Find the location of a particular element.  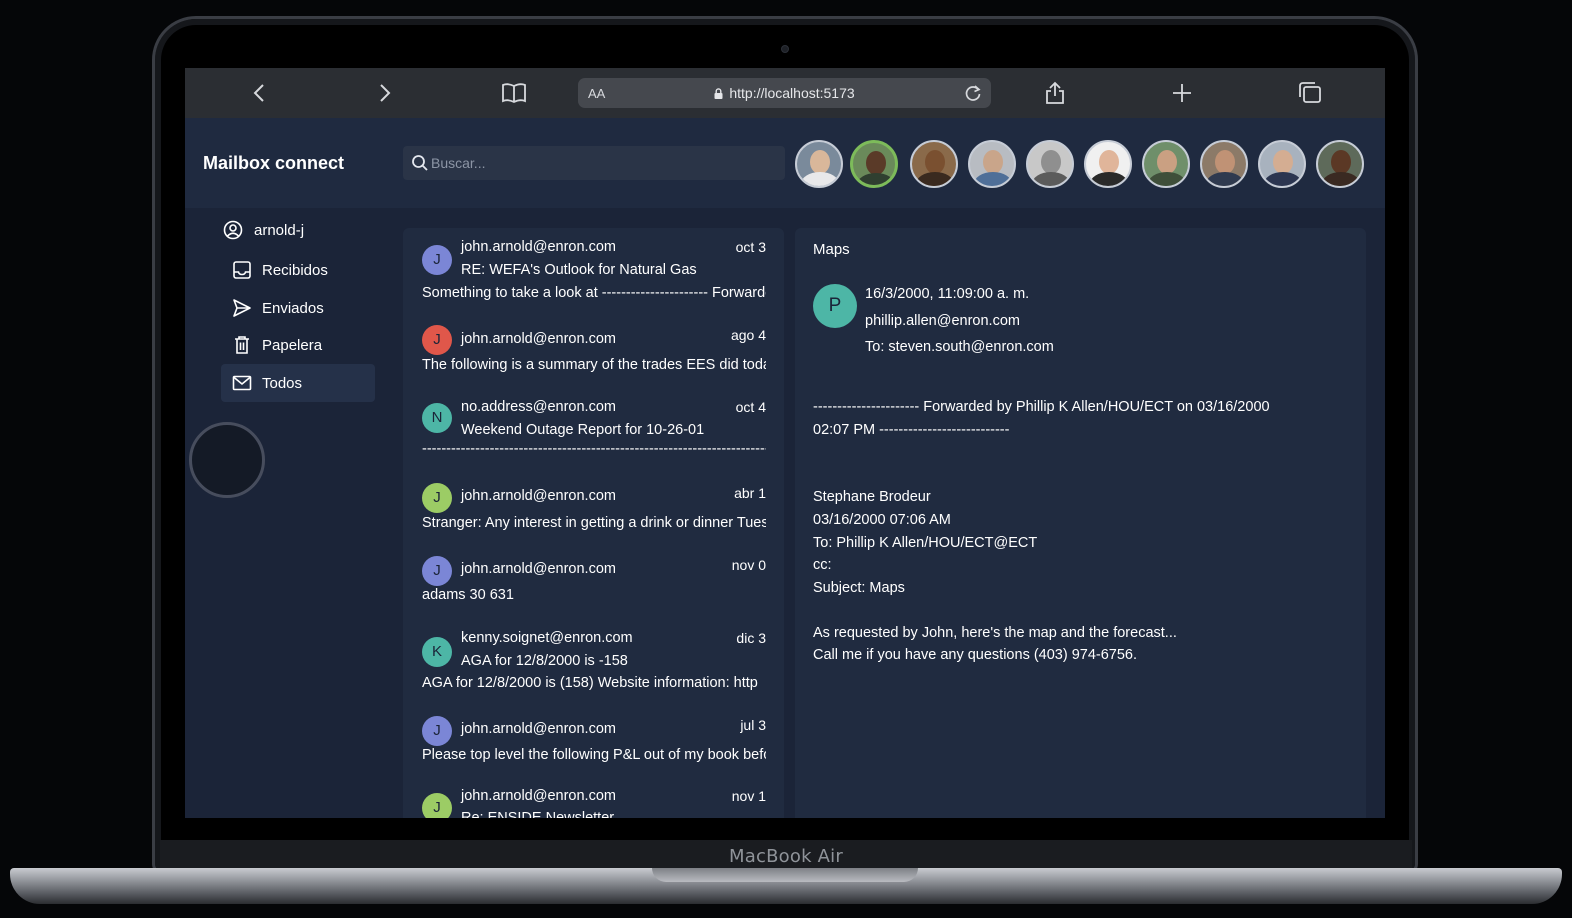

share-icon is located at coordinates (1055, 92).